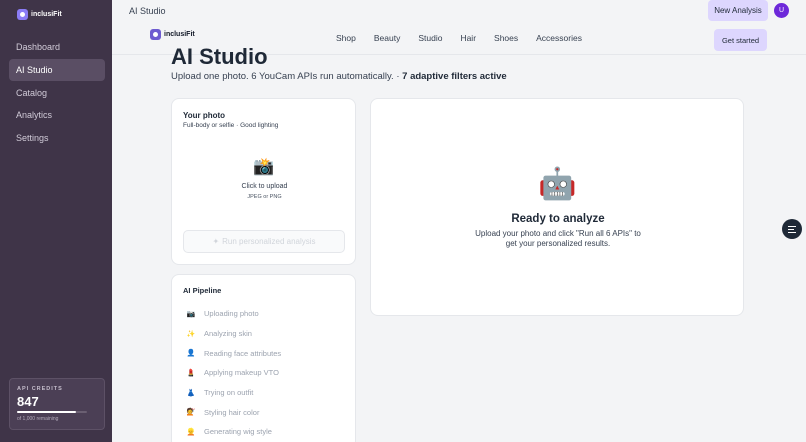 The image size is (806, 442). I want to click on pipeline-step-label: Styling hair color, so click(232, 412).